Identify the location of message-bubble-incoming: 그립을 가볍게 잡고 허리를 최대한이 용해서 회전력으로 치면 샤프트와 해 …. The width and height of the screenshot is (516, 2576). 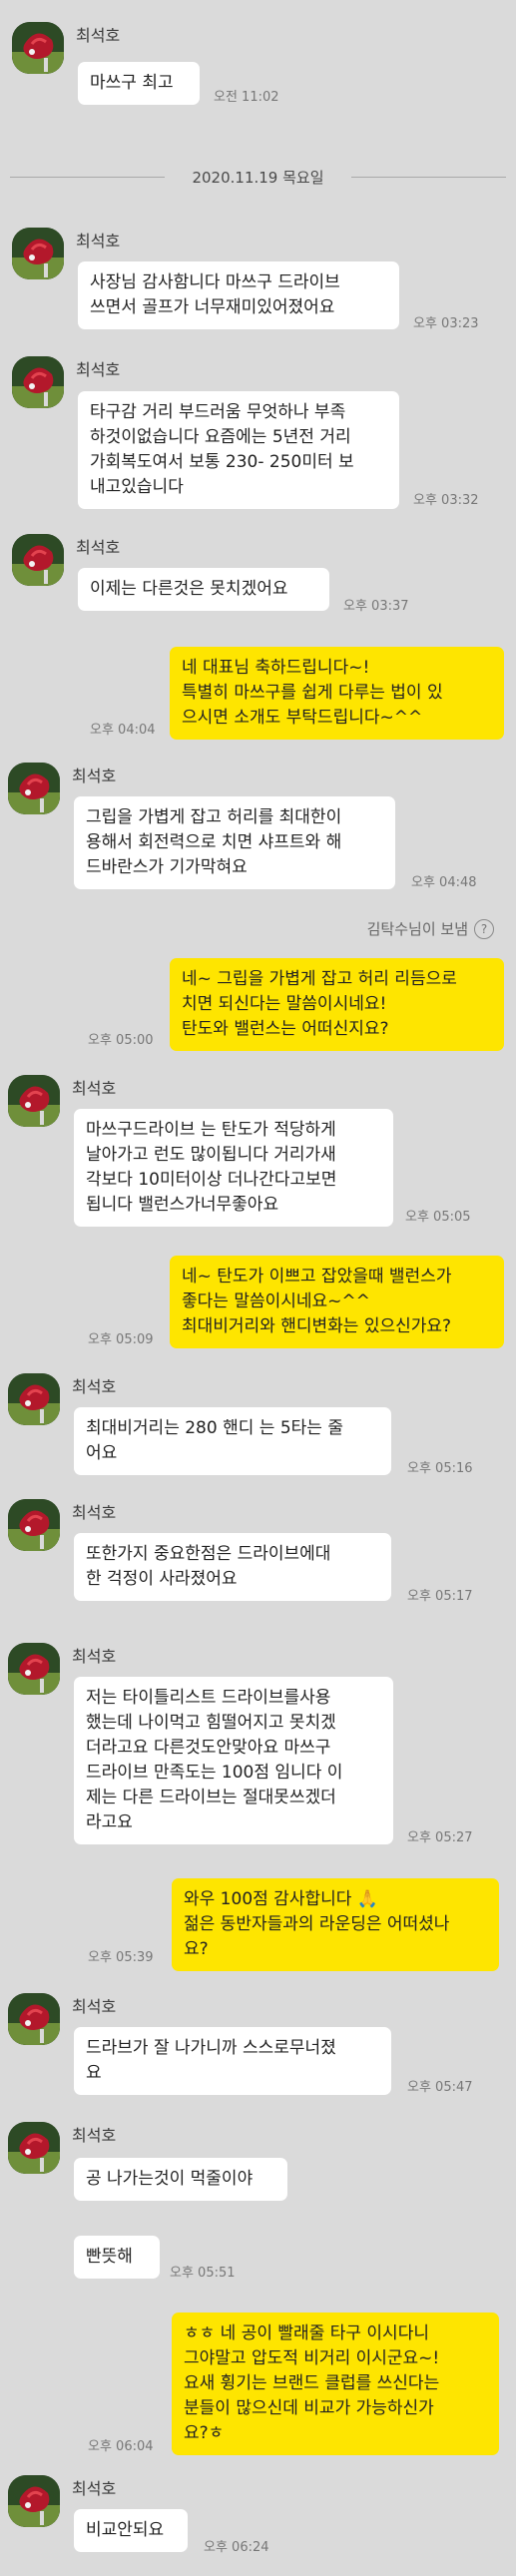
(234, 843).